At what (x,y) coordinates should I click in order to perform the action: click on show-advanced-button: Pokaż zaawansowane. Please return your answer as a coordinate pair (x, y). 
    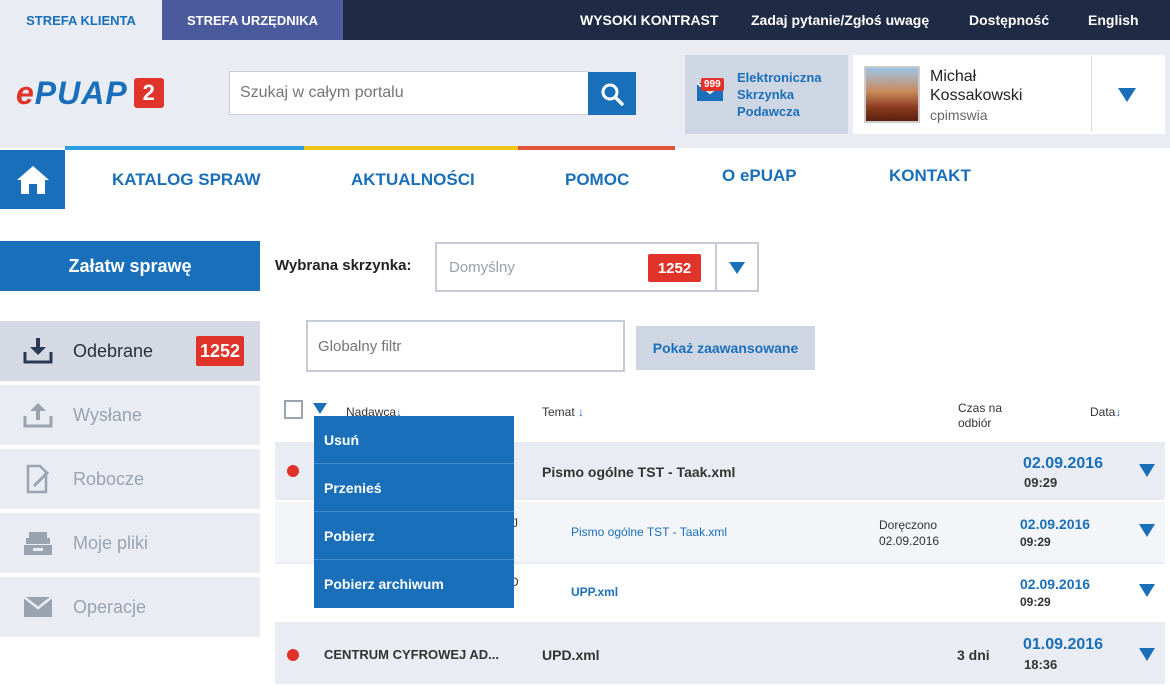
    Looking at the image, I should click on (725, 348).